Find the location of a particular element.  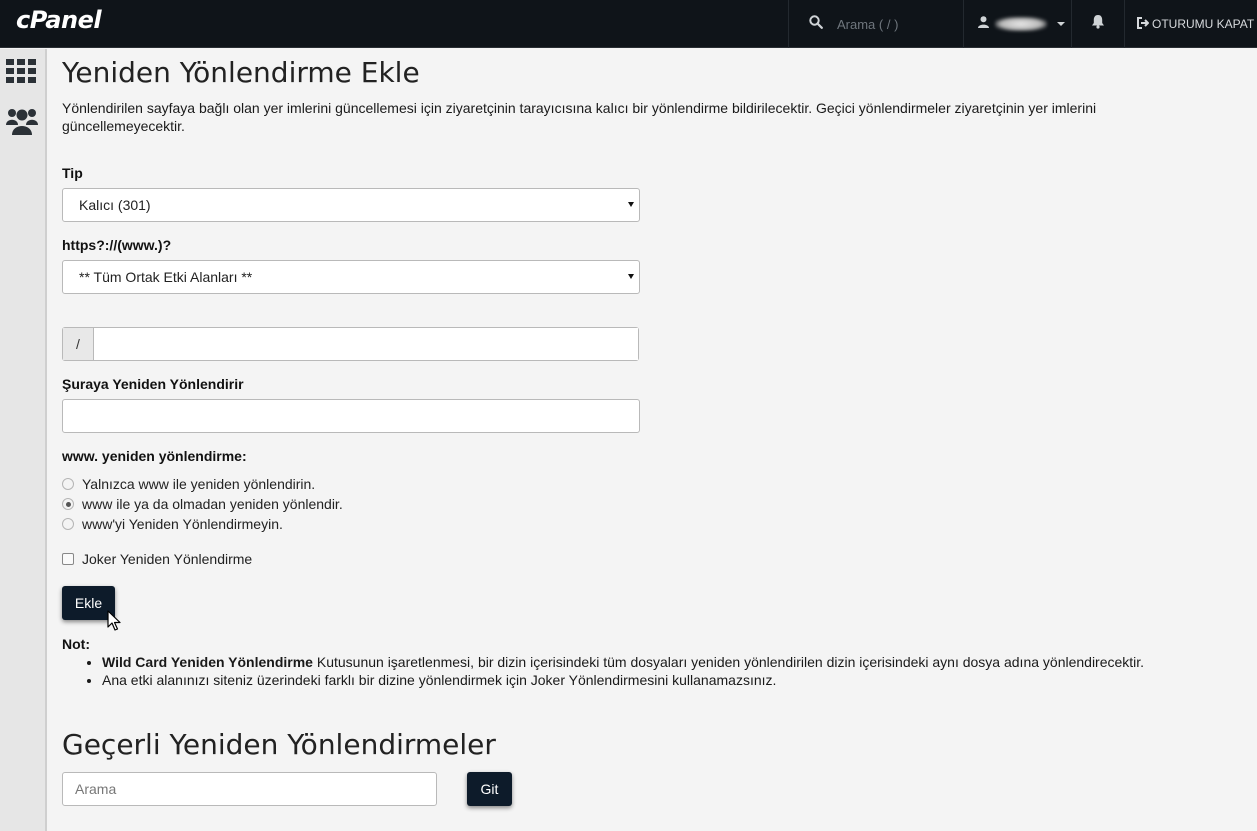

domain-select-value: ** Tüm Ortak Etki Alanları ** is located at coordinates (166, 277).